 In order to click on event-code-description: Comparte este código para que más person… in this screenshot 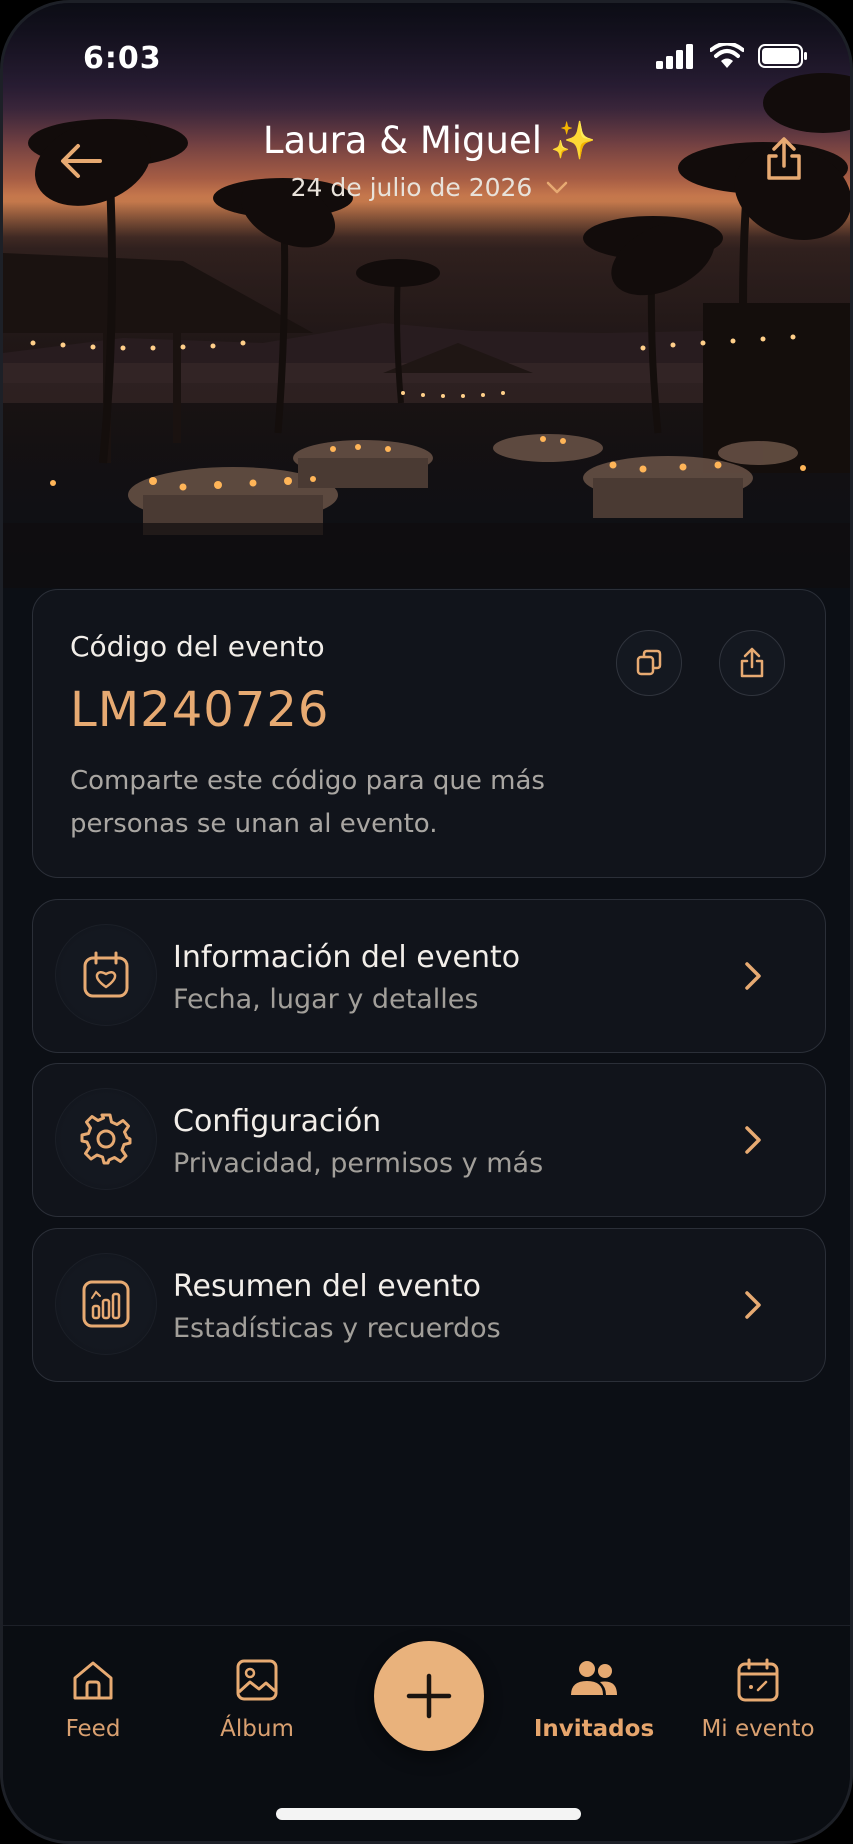, I will do `click(307, 802)`.